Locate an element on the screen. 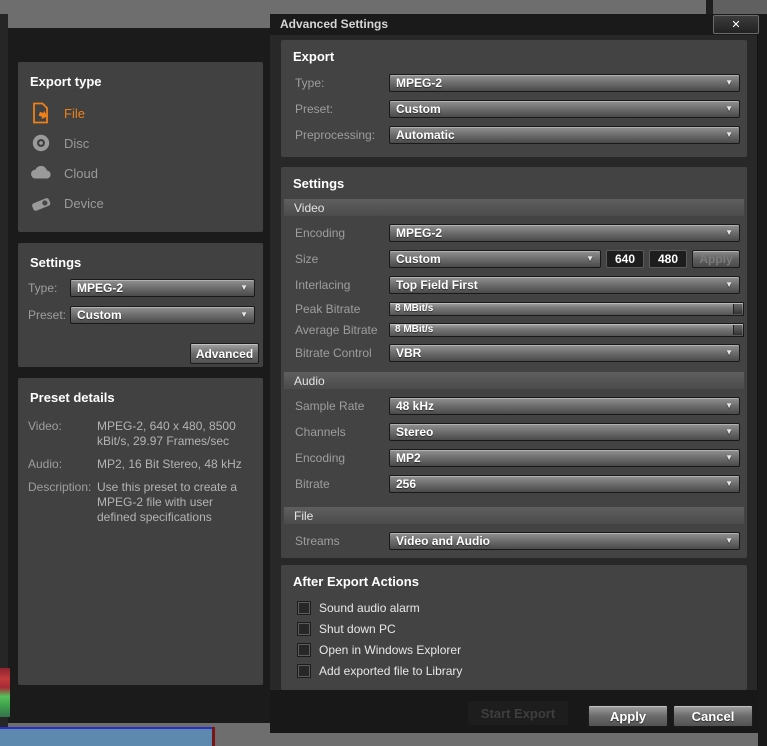 The width and height of the screenshot is (767, 746). settings-title: Settings is located at coordinates (56, 262).